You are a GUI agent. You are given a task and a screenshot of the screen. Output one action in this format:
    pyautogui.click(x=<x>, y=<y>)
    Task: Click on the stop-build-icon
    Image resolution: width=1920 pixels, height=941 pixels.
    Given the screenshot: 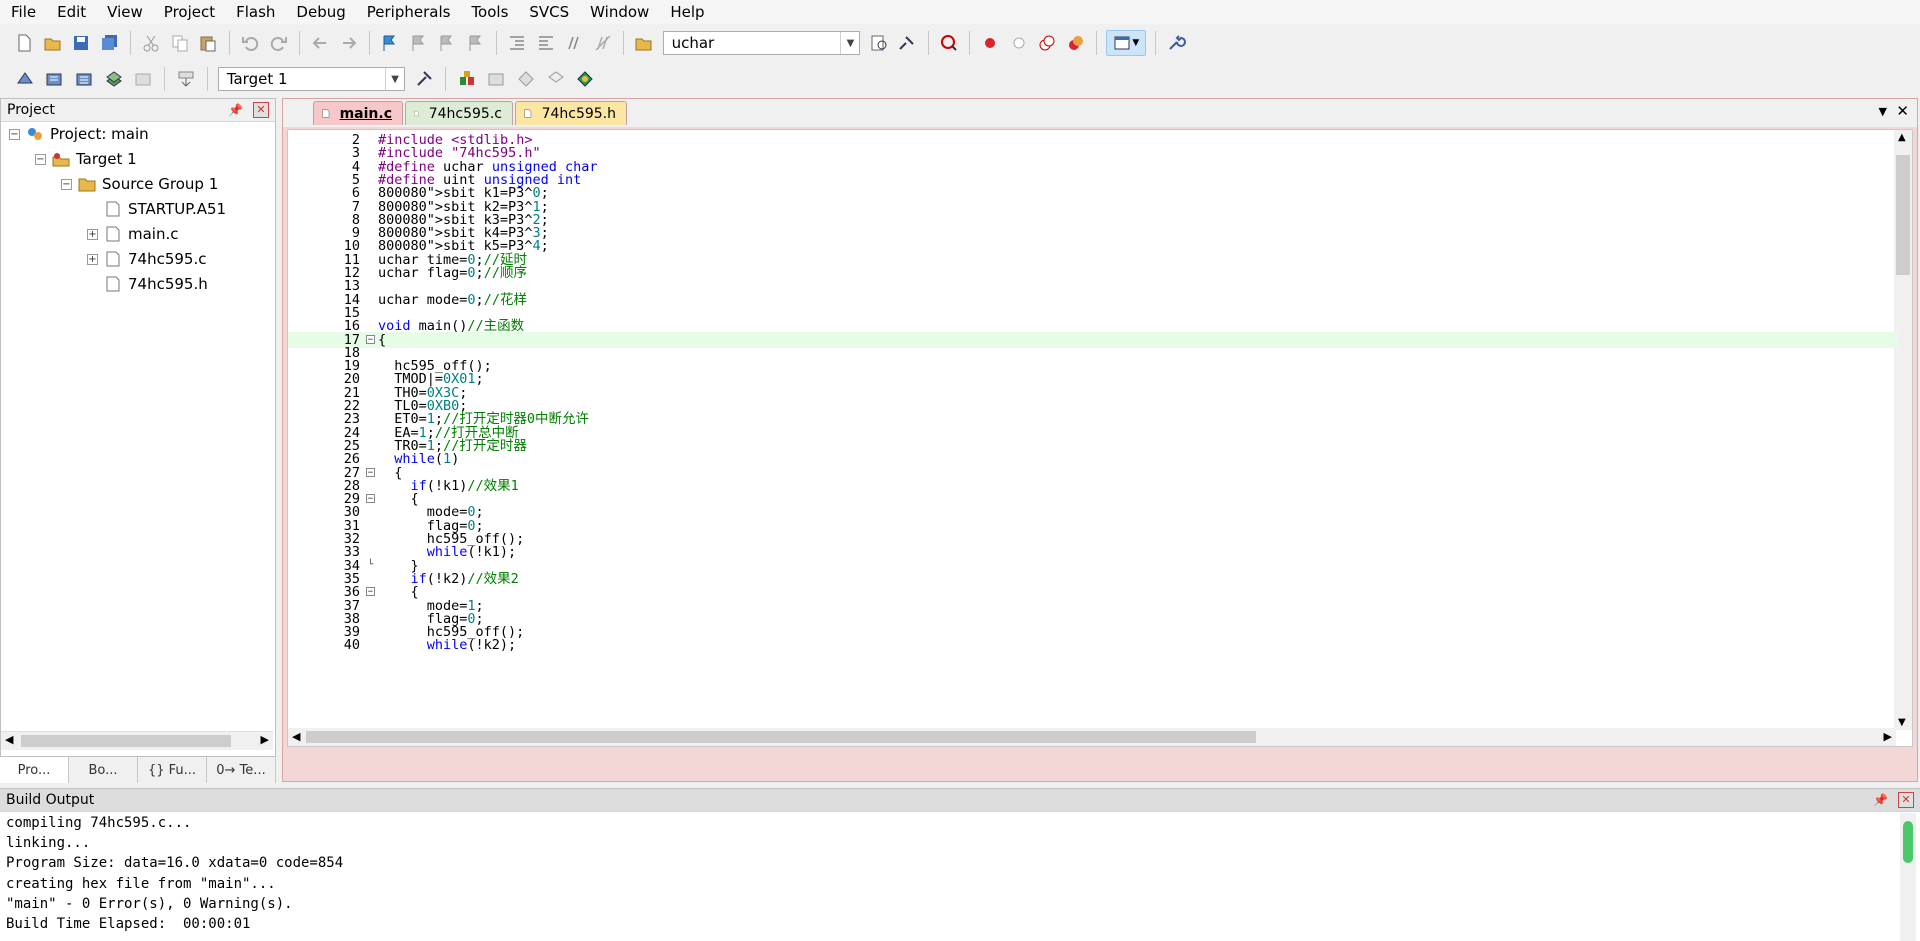 What is the action you would take?
    pyautogui.click(x=144, y=79)
    